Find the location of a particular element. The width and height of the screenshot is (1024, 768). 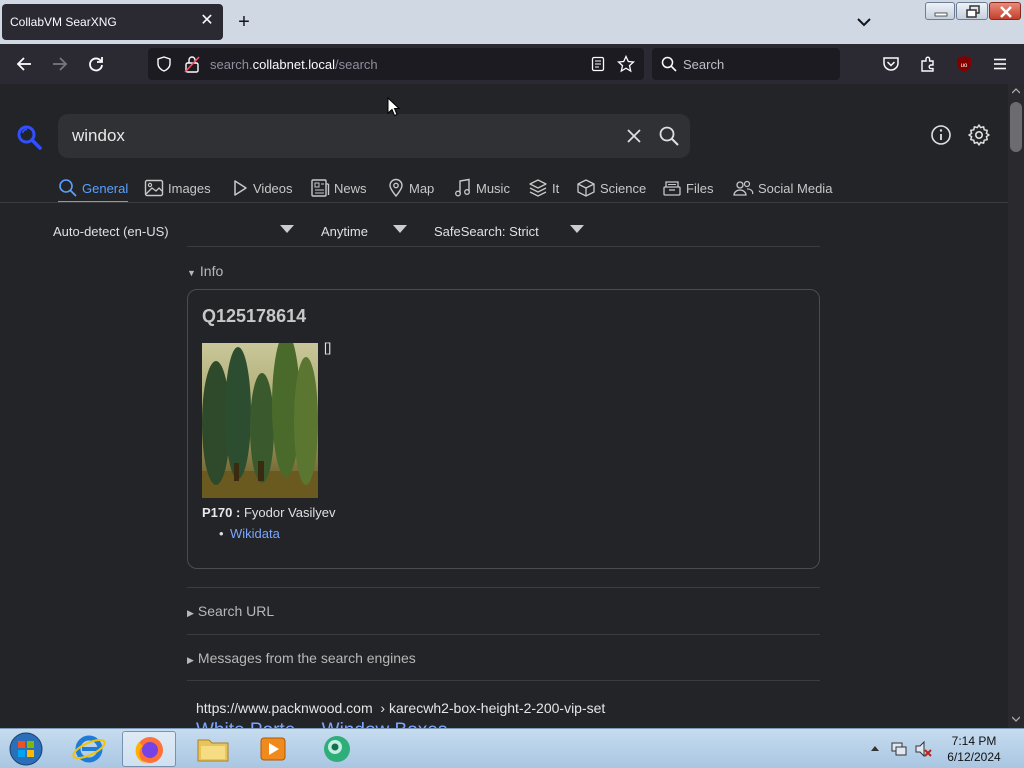

tab-searxng: CollabVM SearXNG ✕ is located at coordinates (112, 22).